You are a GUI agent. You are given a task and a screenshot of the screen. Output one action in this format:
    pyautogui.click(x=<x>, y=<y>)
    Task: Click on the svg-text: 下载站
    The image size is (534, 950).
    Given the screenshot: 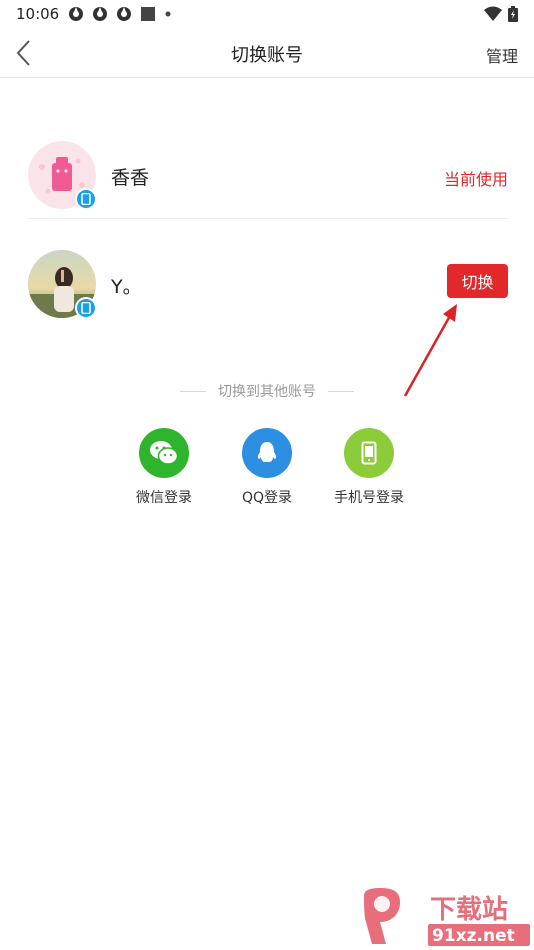 What is the action you would take?
    pyautogui.click(x=469, y=910)
    